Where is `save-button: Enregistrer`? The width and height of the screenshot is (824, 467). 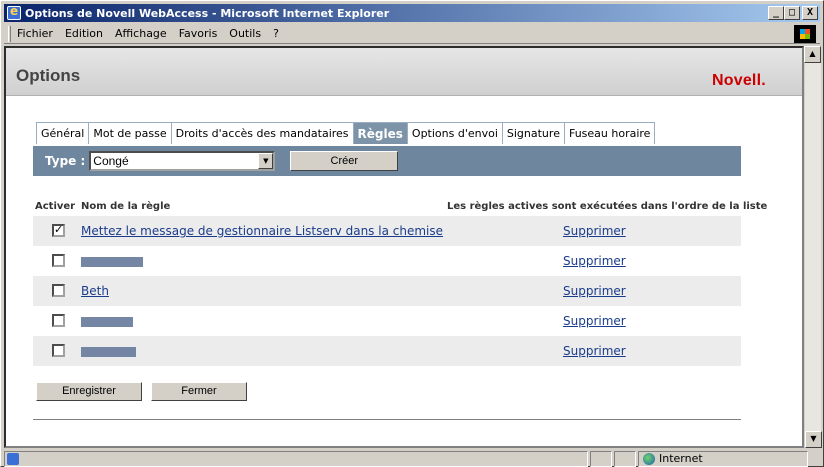 save-button: Enregistrer is located at coordinates (89, 391).